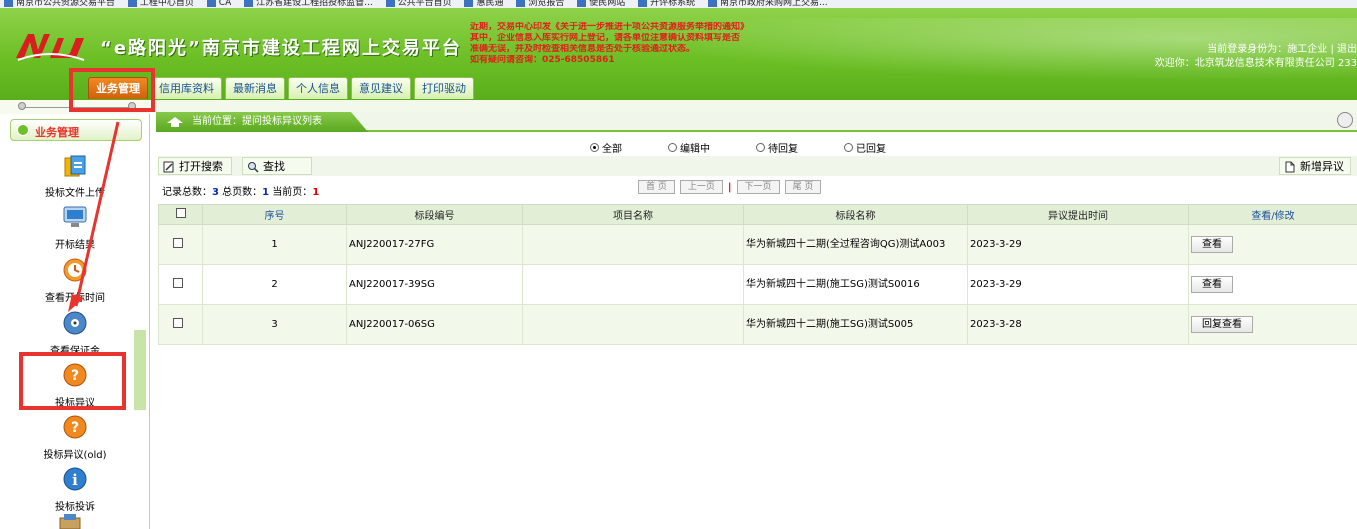  Describe the element at coordinates (78, 107) in the screenshot. I see `rope-line` at that location.